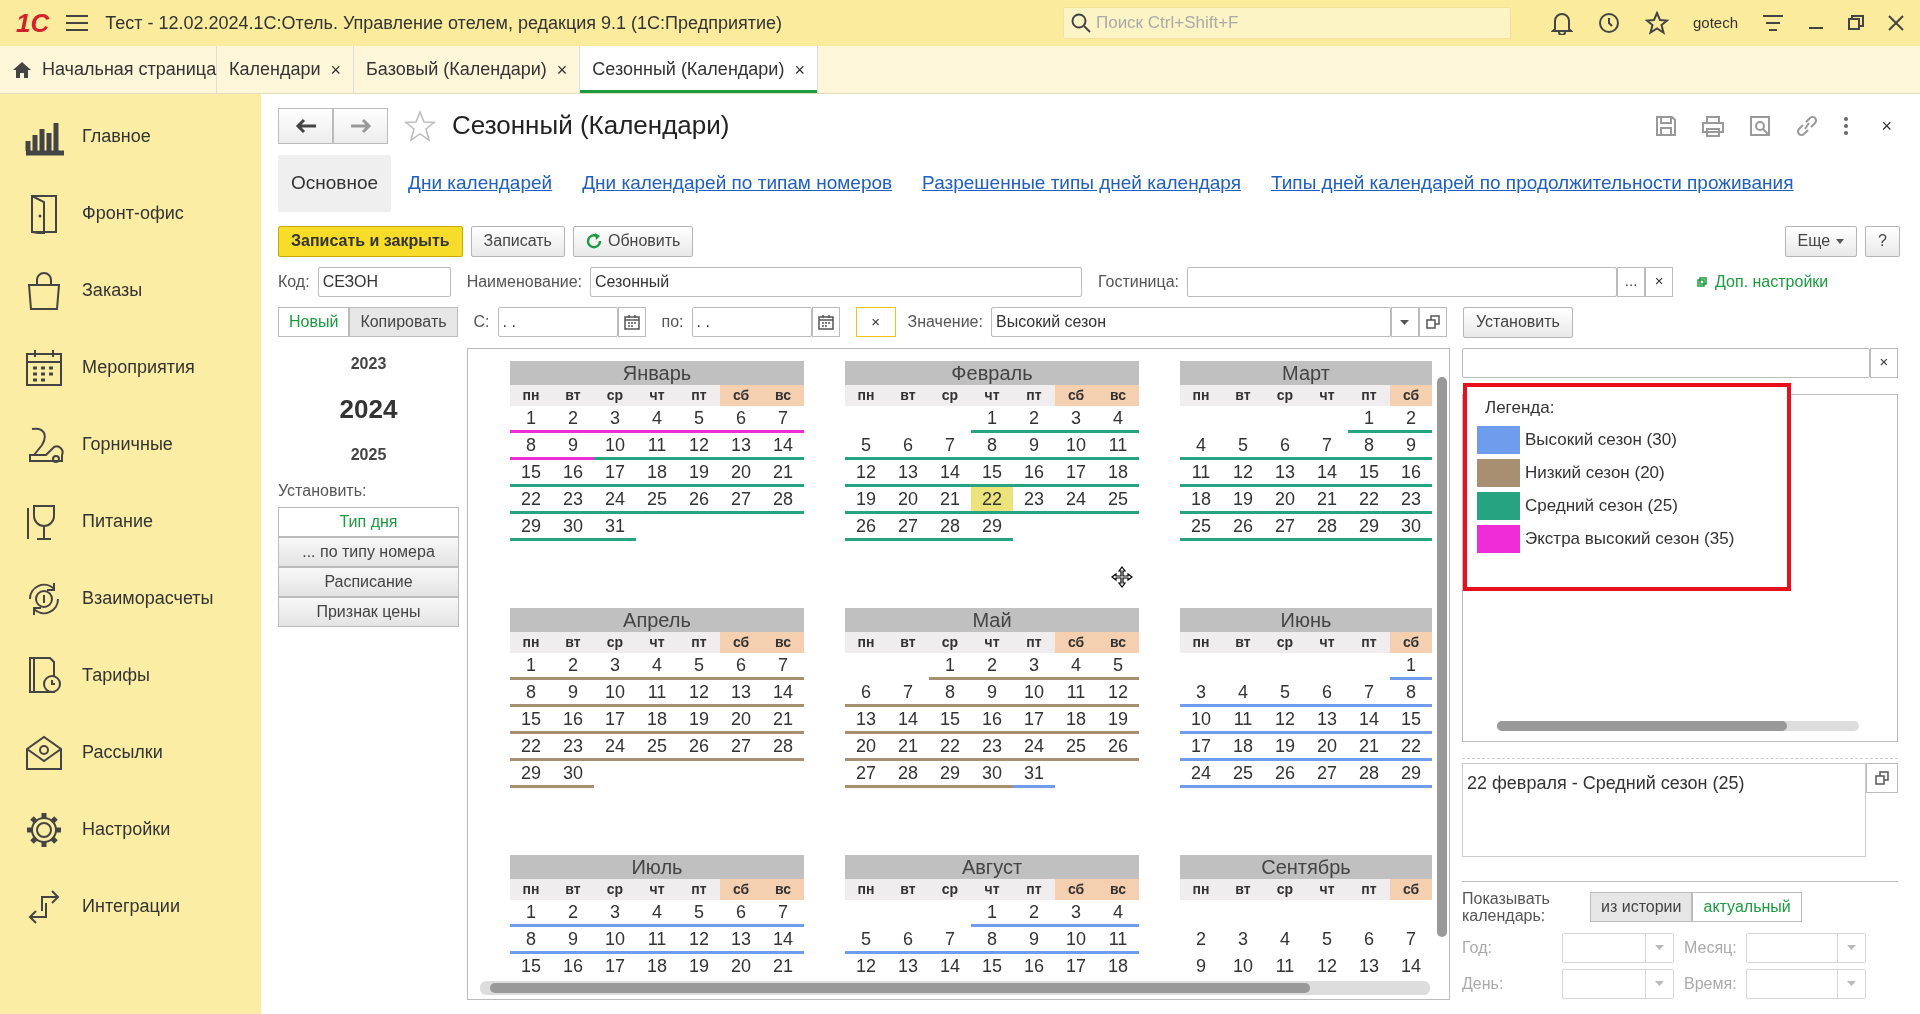  What do you see at coordinates (1641, 907) in the screenshot?
I see `mode-toggle: из истории` at bounding box center [1641, 907].